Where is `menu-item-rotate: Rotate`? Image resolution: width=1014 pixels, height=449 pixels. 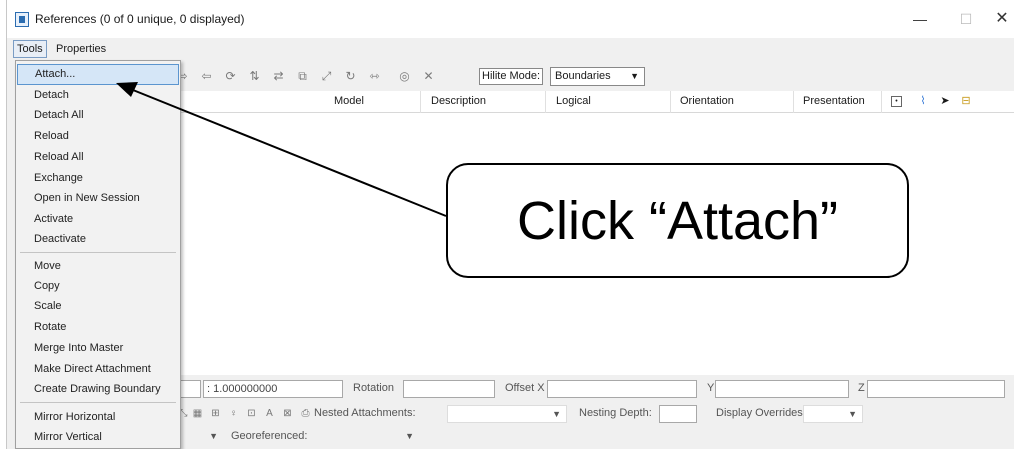 menu-item-rotate: Rotate is located at coordinates (98, 327).